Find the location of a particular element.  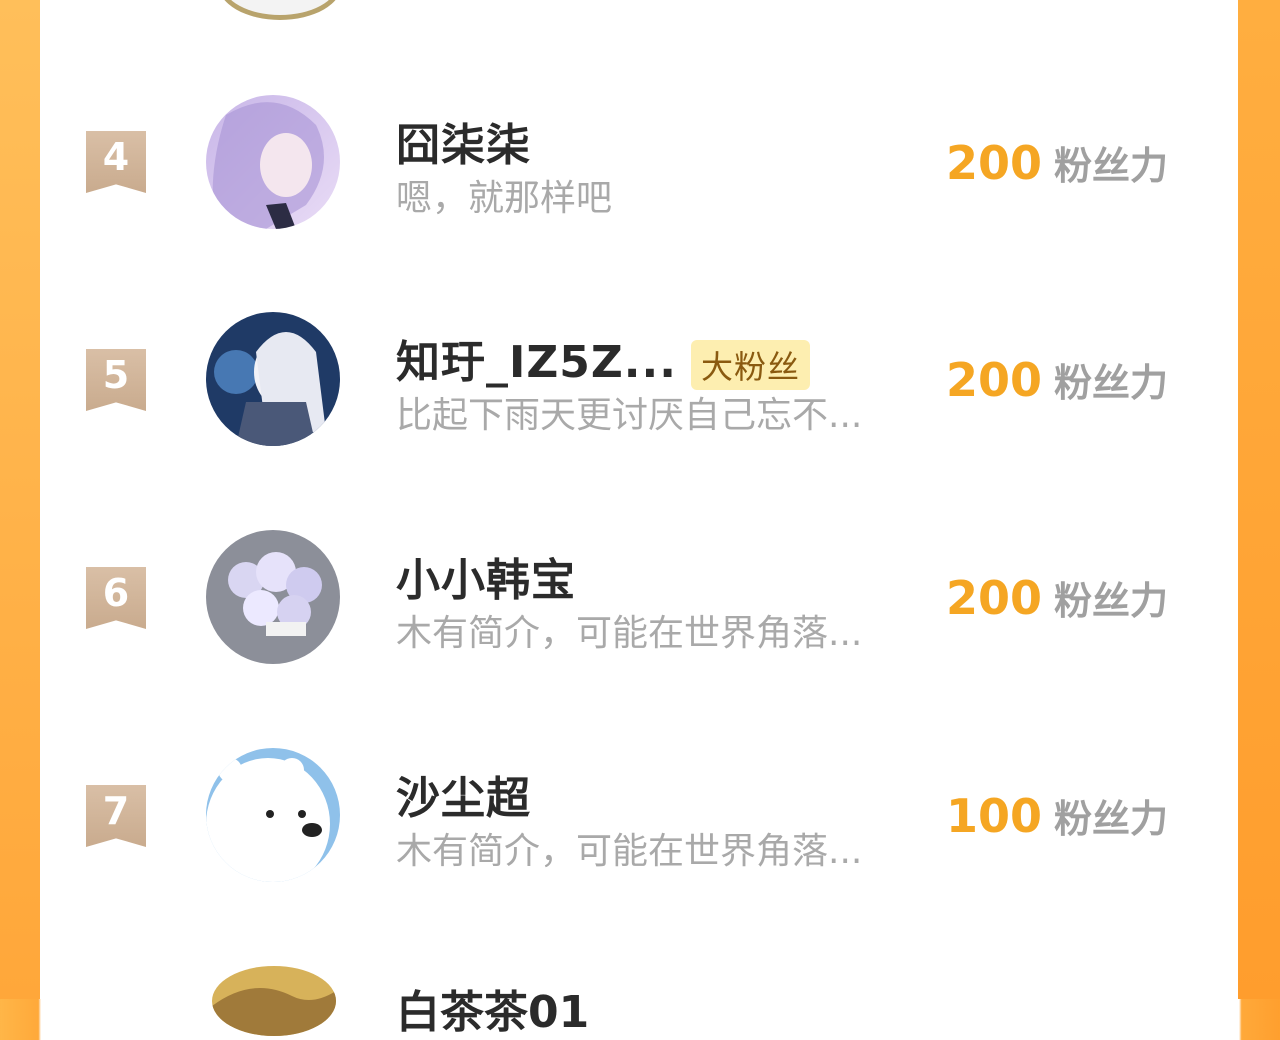

fan-power: 100 粉丝力 is located at coordinates (1057, 815).